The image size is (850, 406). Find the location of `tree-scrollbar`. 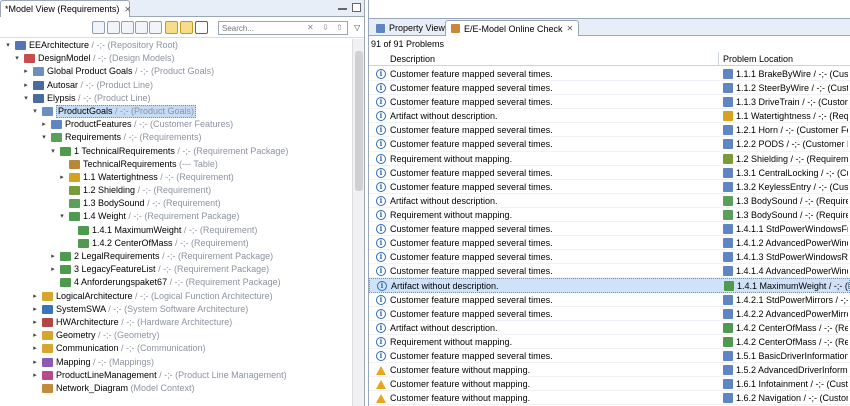

tree-scrollbar is located at coordinates (358, 222).